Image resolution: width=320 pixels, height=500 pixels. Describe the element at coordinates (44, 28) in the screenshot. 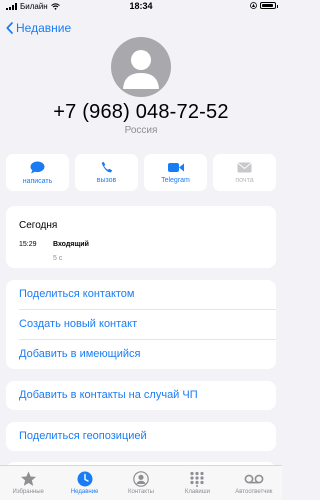

I see `back-label: Недавние` at that location.